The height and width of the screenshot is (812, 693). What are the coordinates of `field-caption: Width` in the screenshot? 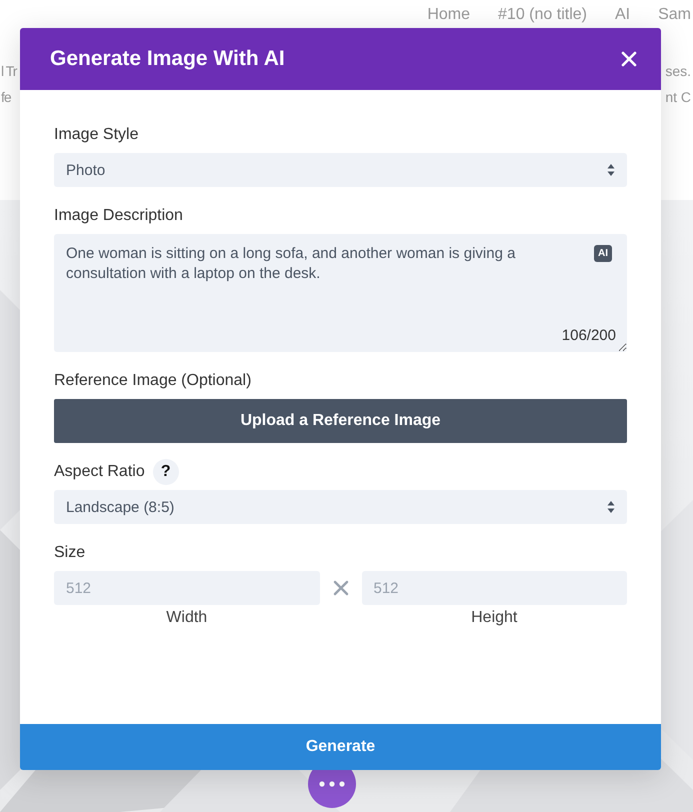 It's located at (187, 618).